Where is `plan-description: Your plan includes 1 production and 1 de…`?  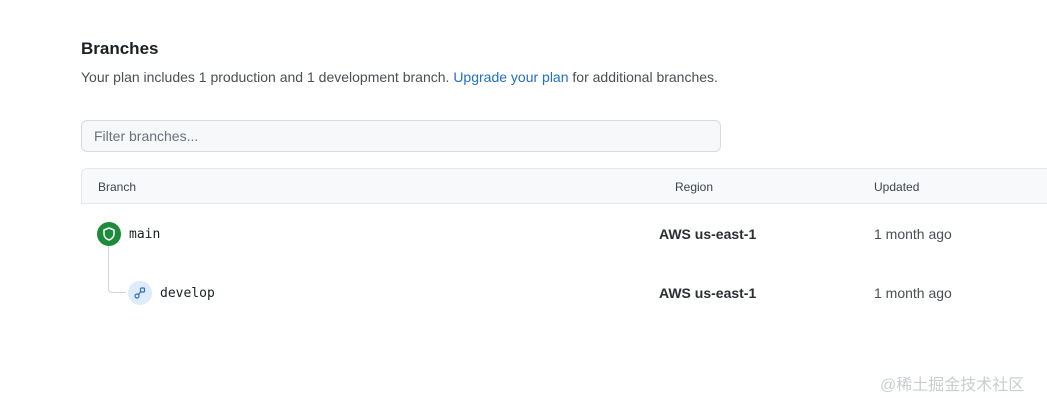
plan-description: Your plan includes 1 production and 1 de… is located at coordinates (399, 77).